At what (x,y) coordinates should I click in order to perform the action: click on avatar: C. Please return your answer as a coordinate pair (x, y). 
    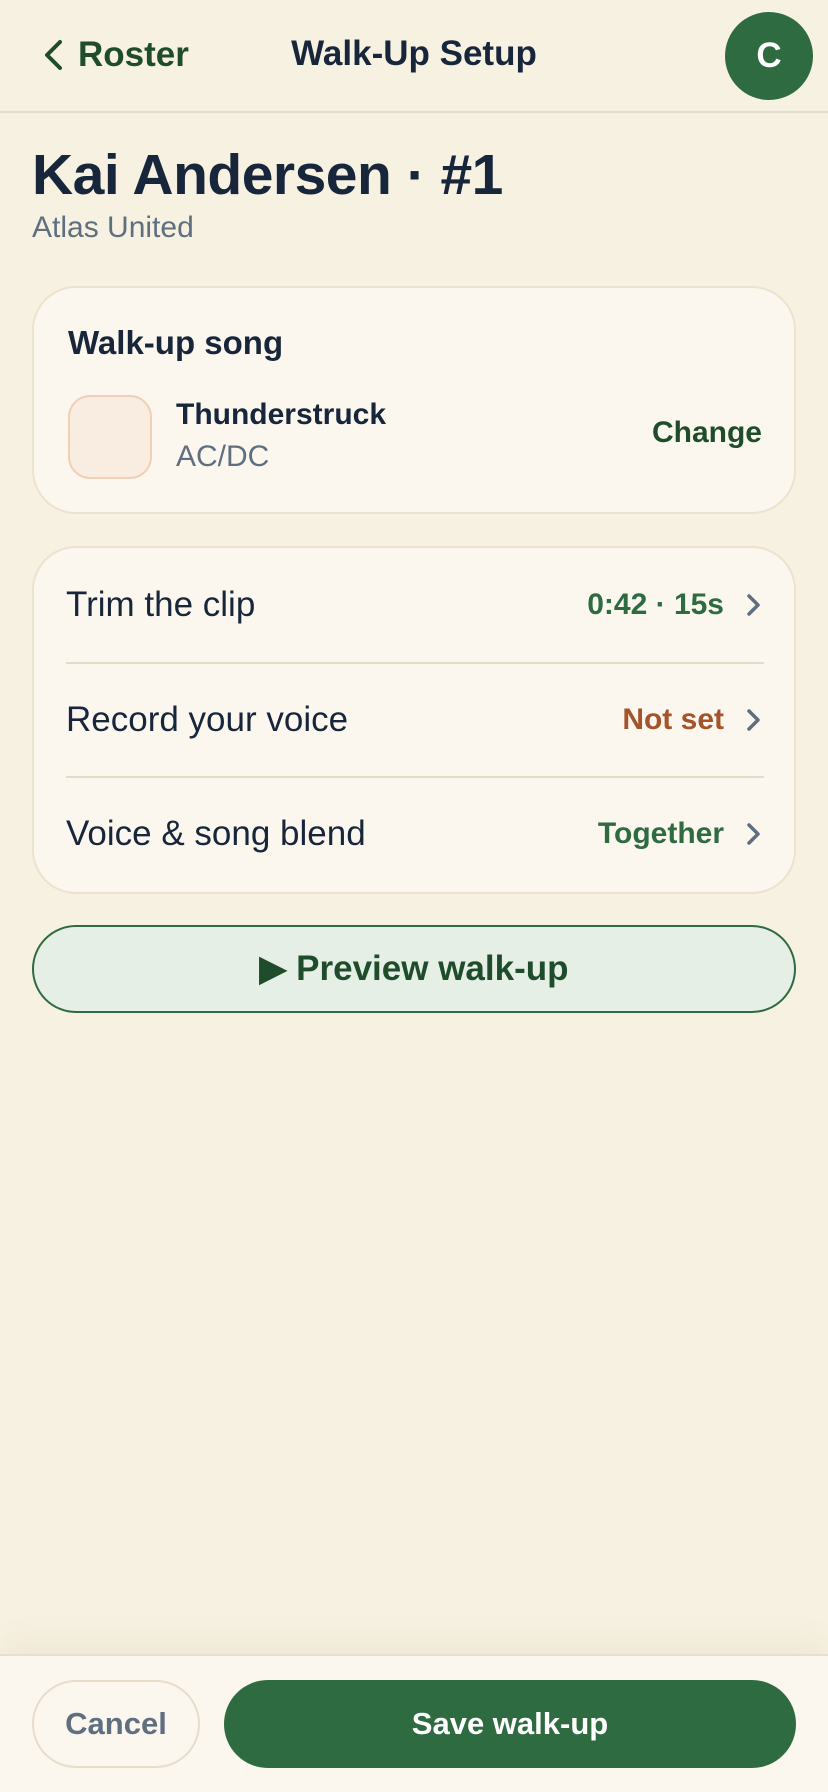
    Looking at the image, I should click on (769, 56).